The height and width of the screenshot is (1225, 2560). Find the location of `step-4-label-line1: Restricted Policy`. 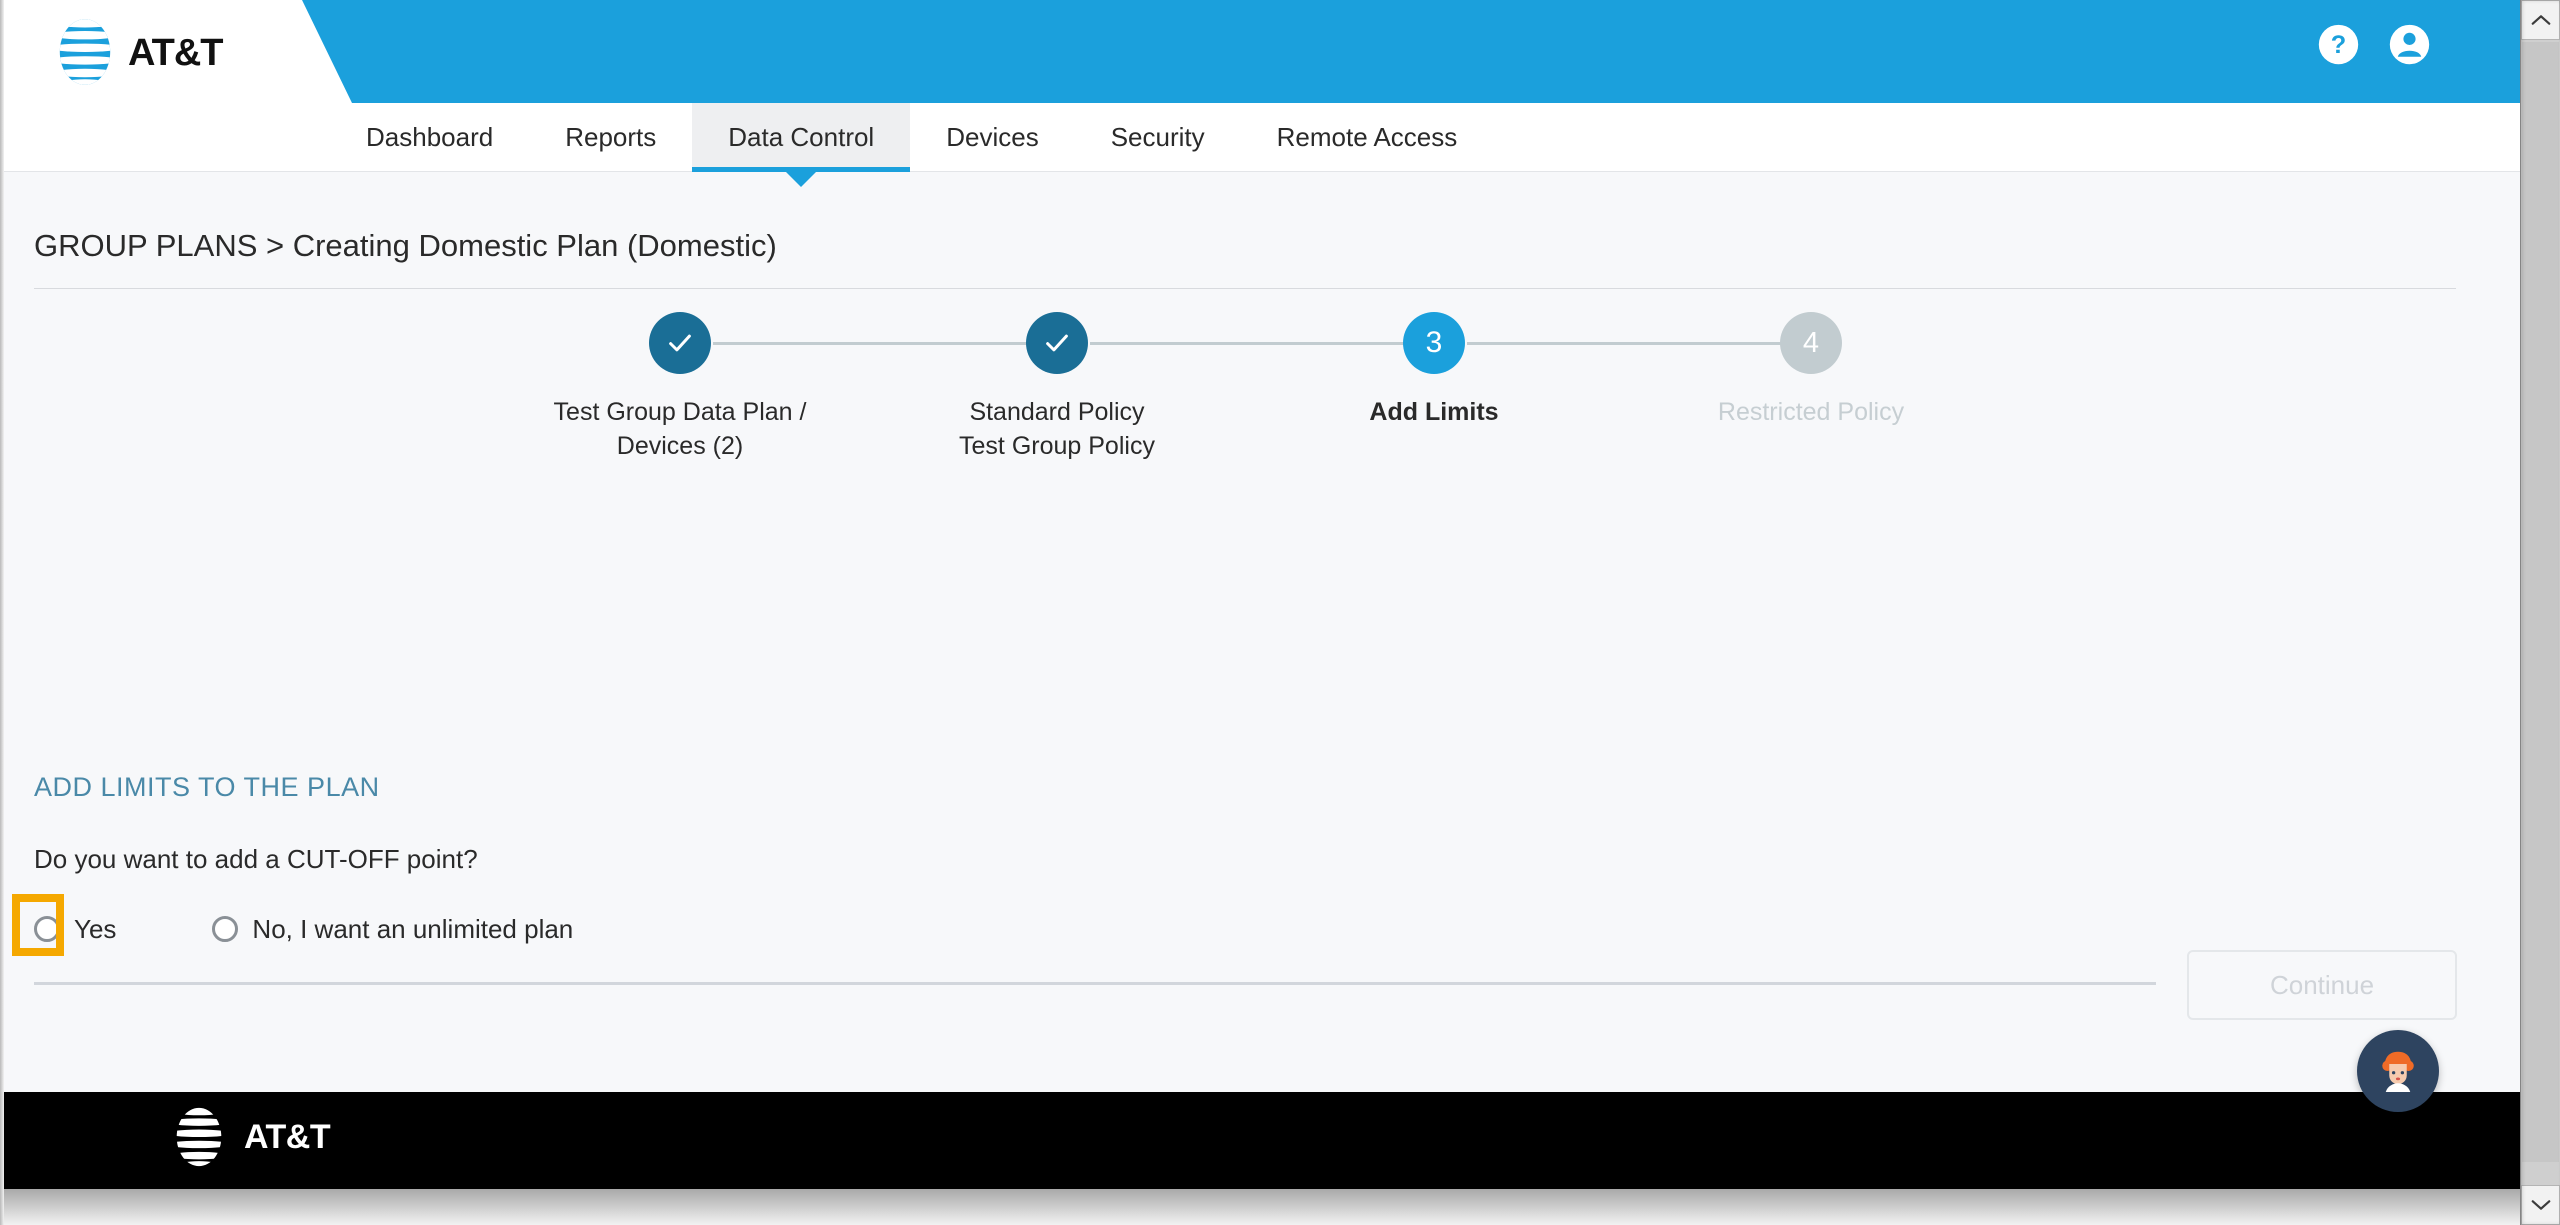

step-4-label-line1: Restricted Policy is located at coordinates (1811, 412).